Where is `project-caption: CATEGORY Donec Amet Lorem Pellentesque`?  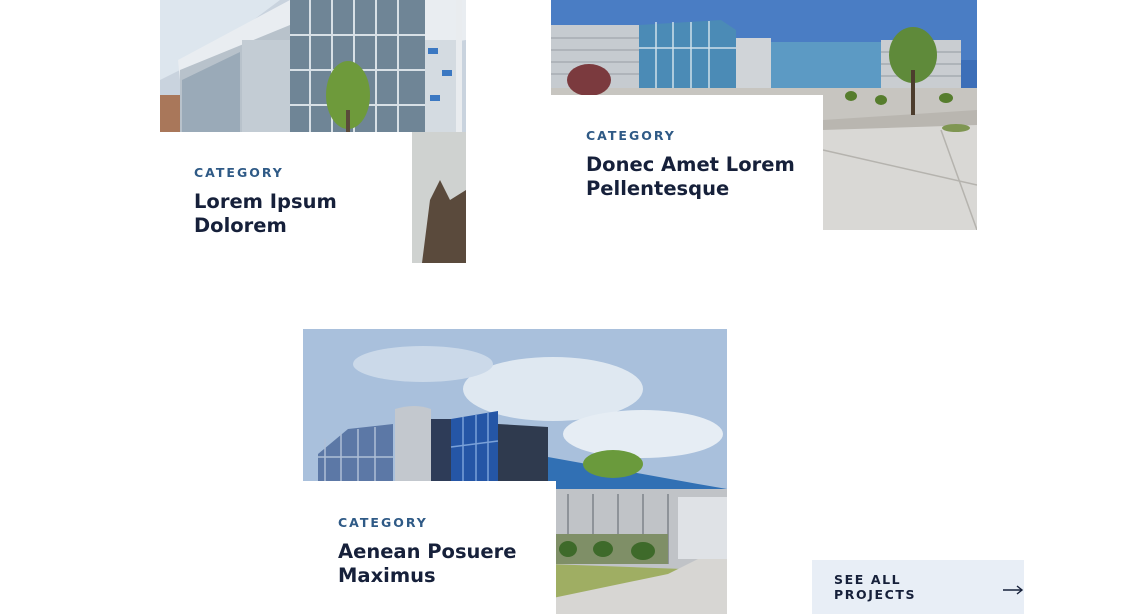 project-caption: CATEGORY Donec Amet Lorem Pellentesque is located at coordinates (687, 162).